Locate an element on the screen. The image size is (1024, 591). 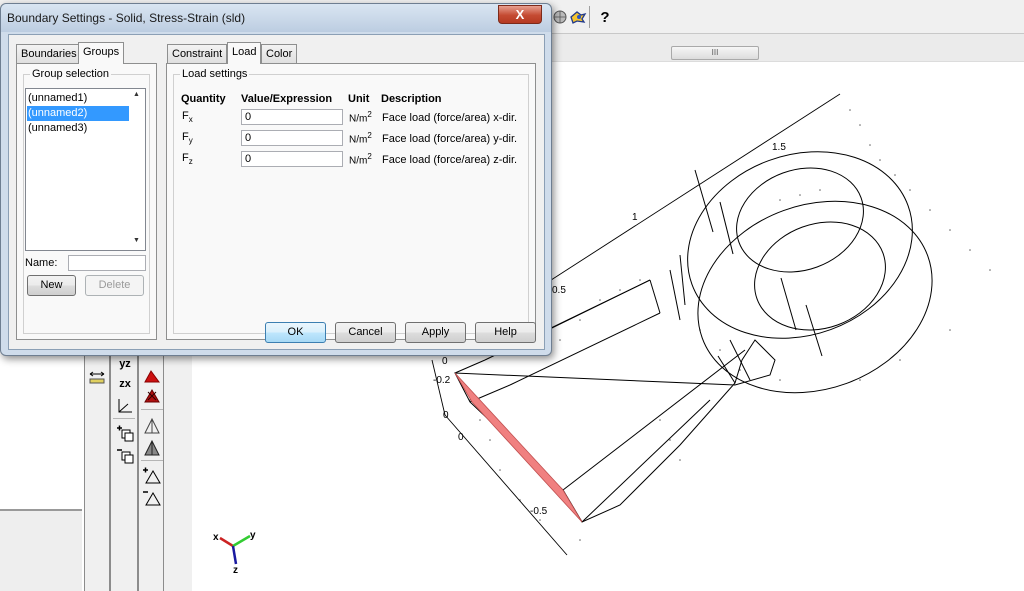
list-item: (unnamed1) is located at coordinates (78, 98).